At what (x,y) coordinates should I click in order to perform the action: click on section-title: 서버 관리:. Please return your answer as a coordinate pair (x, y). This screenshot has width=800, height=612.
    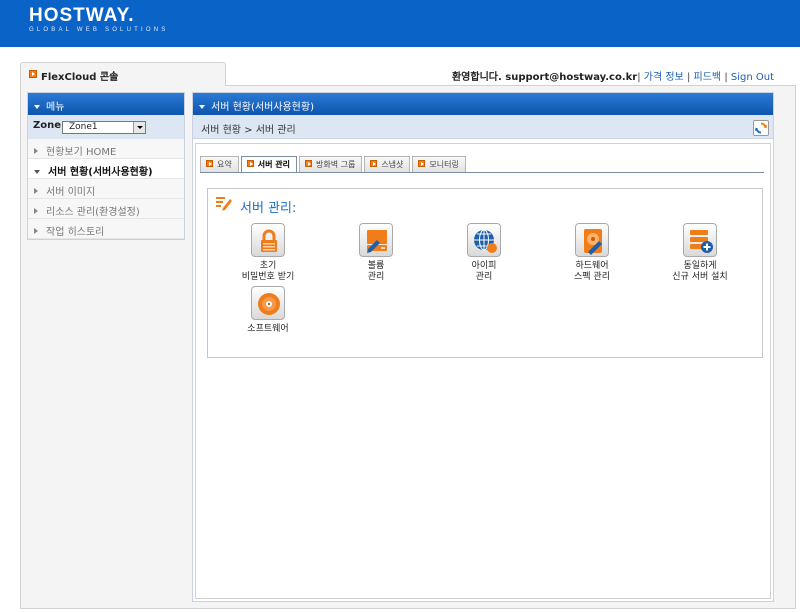
    Looking at the image, I should click on (268, 208).